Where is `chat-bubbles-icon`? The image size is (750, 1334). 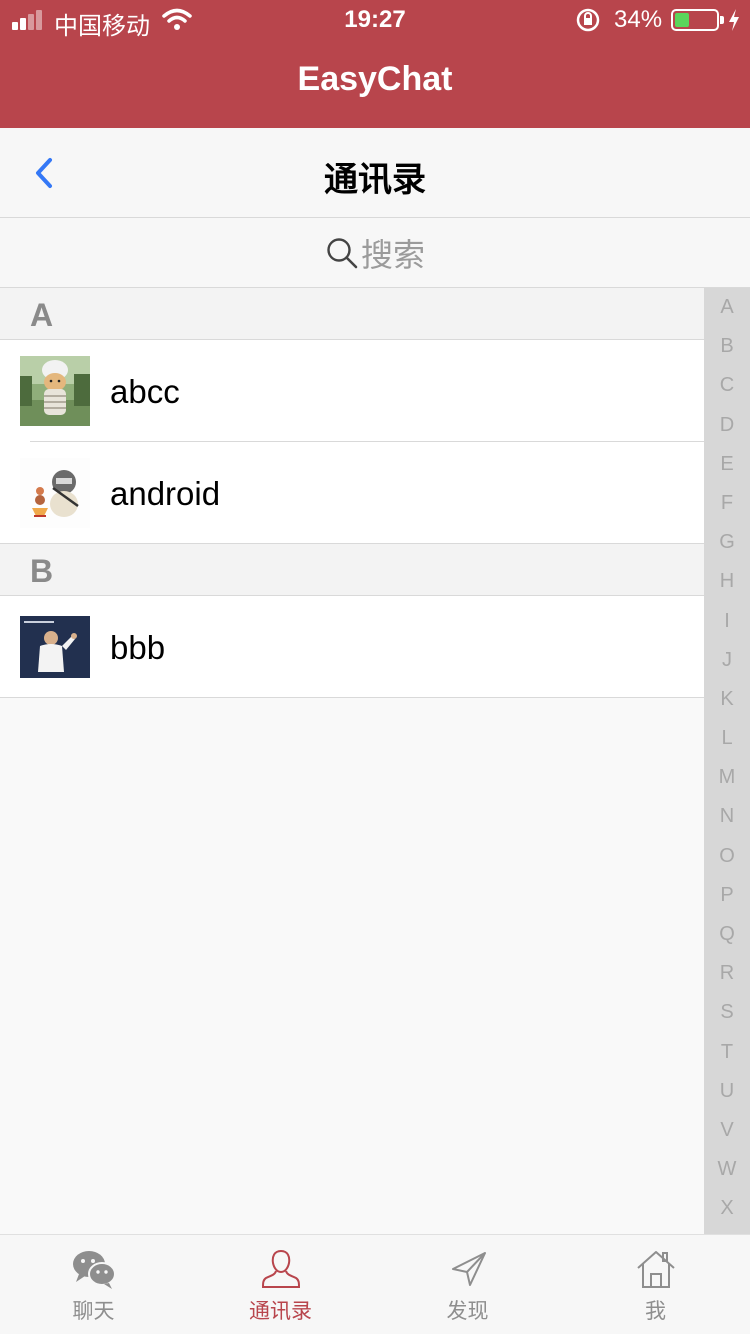 chat-bubbles-icon is located at coordinates (94, 1270).